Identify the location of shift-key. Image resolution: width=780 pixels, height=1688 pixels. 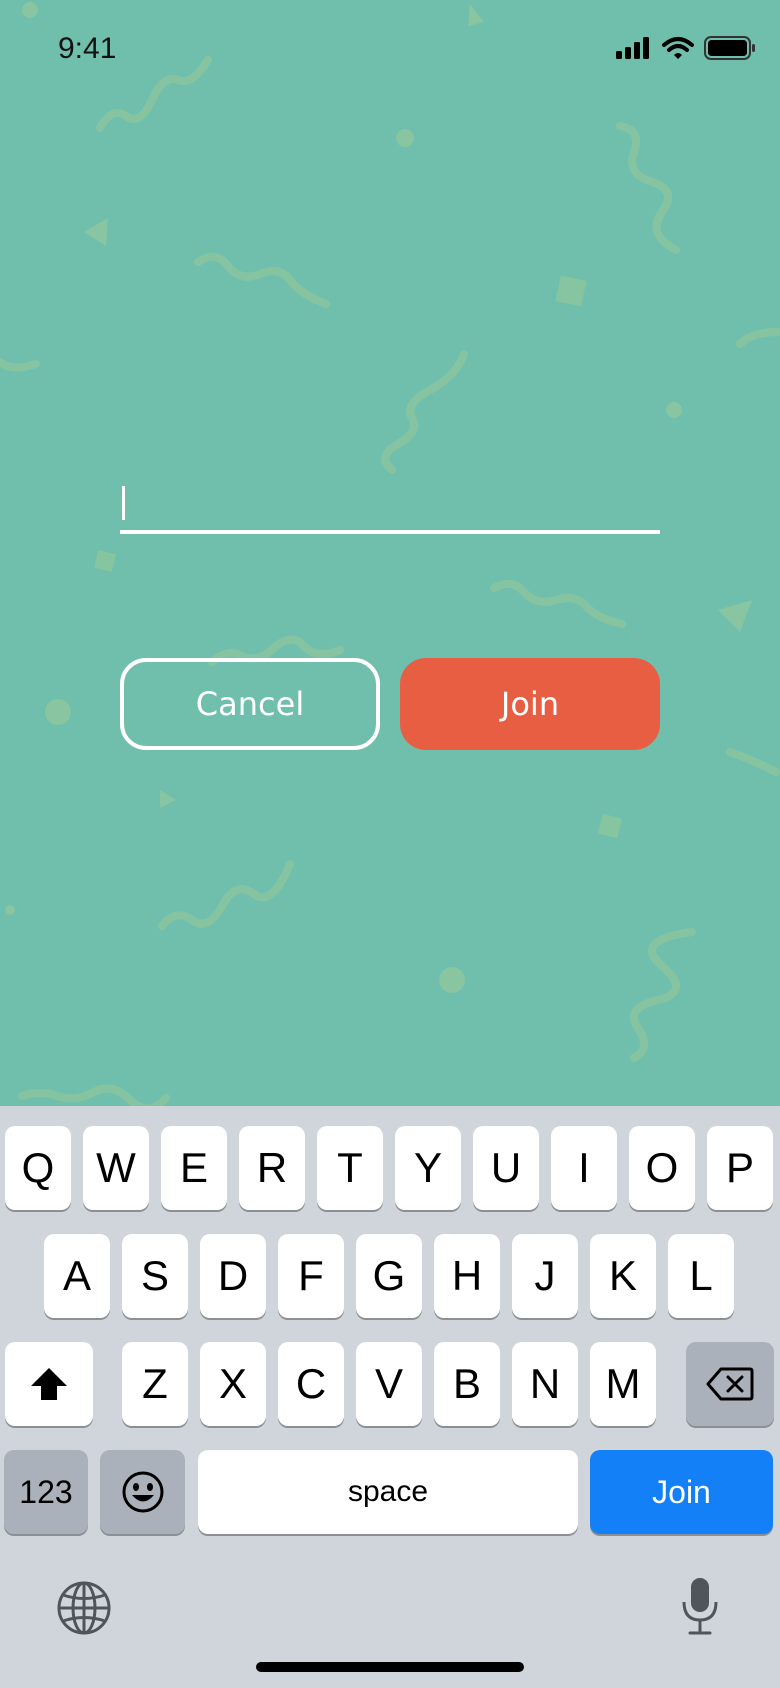
(49, 1384).